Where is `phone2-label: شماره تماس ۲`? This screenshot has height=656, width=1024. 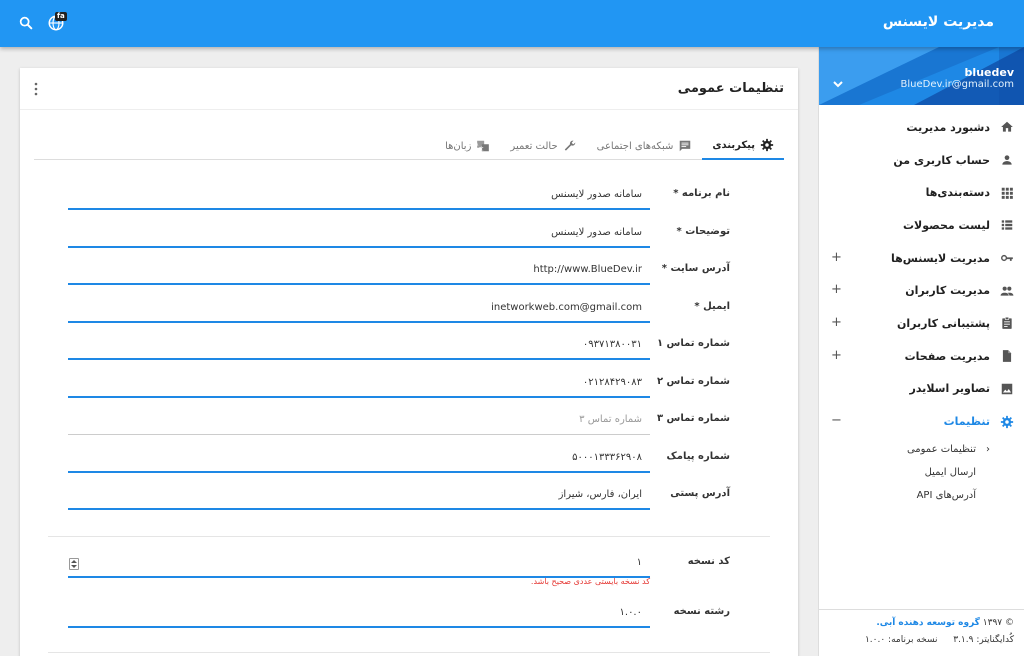 phone2-label: شماره تماس ۲ is located at coordinates (693, 381).